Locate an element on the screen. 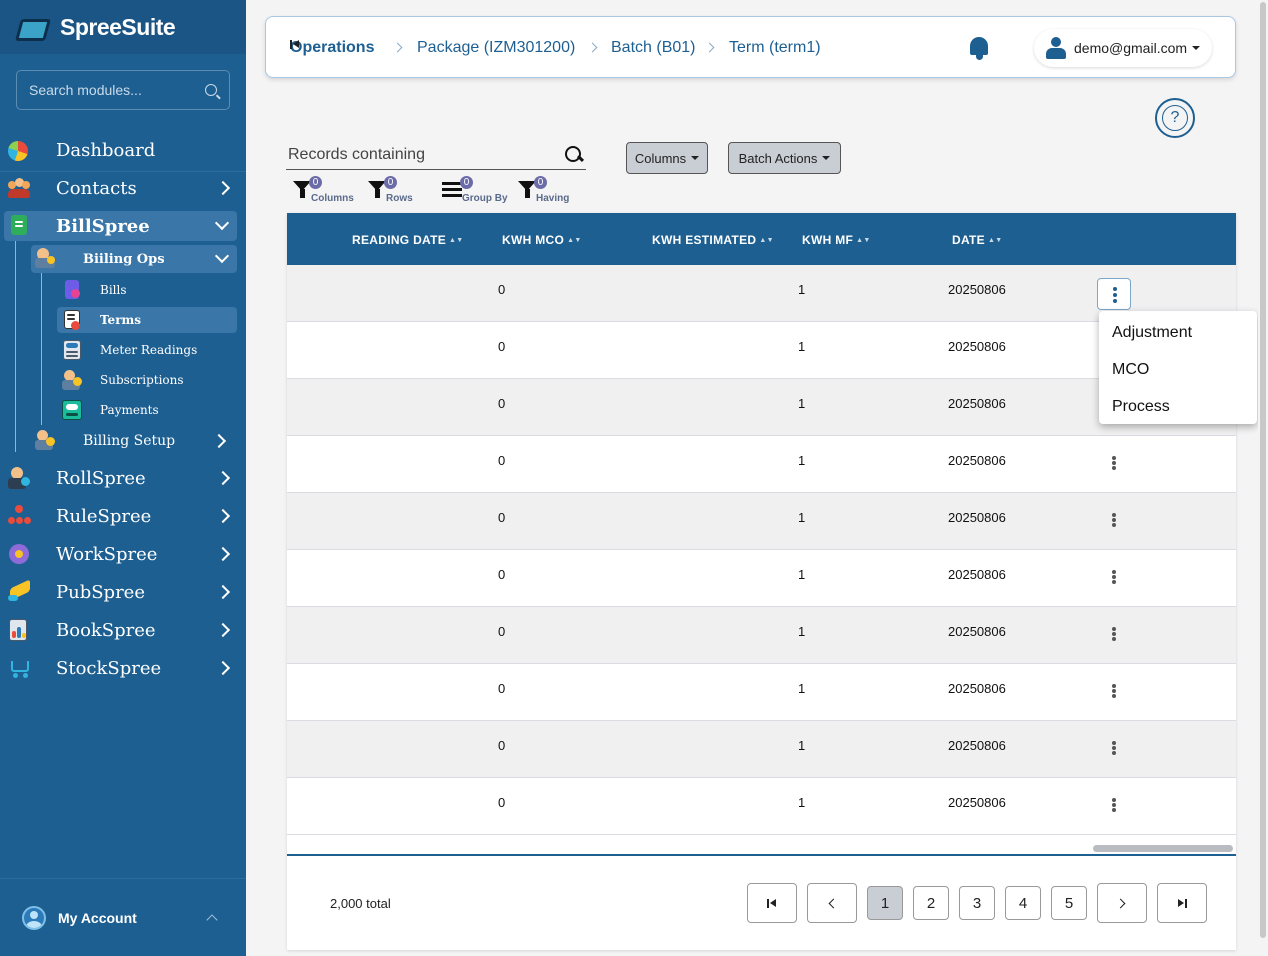 The height and width of the screenshot is (956, 1268). filter-rows: 0 Rows is located at coordinates (392, 190).